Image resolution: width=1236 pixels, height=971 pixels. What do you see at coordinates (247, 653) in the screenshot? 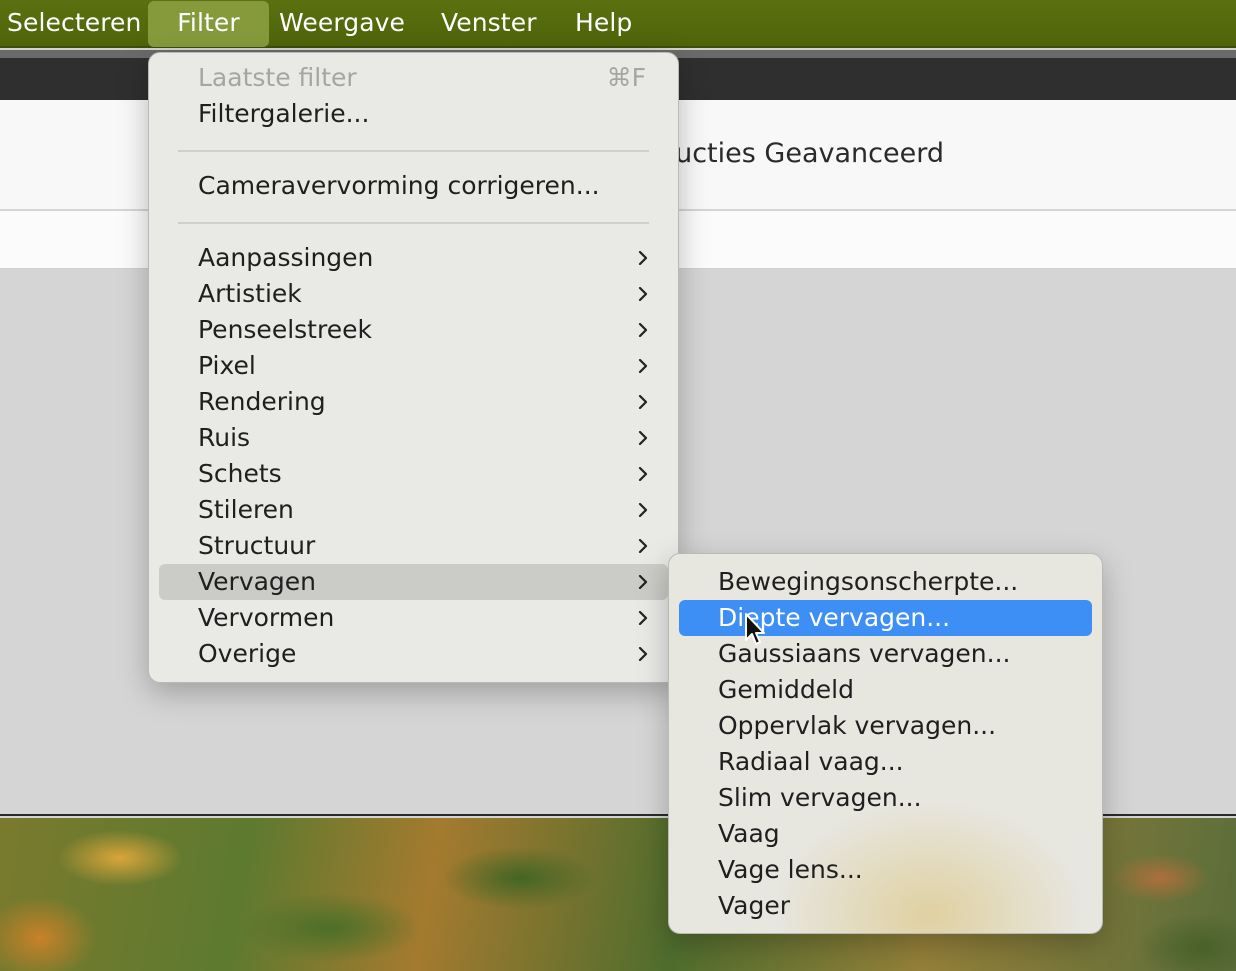
I see `menu-item-label: Overige` at bounding box center [247, 653].